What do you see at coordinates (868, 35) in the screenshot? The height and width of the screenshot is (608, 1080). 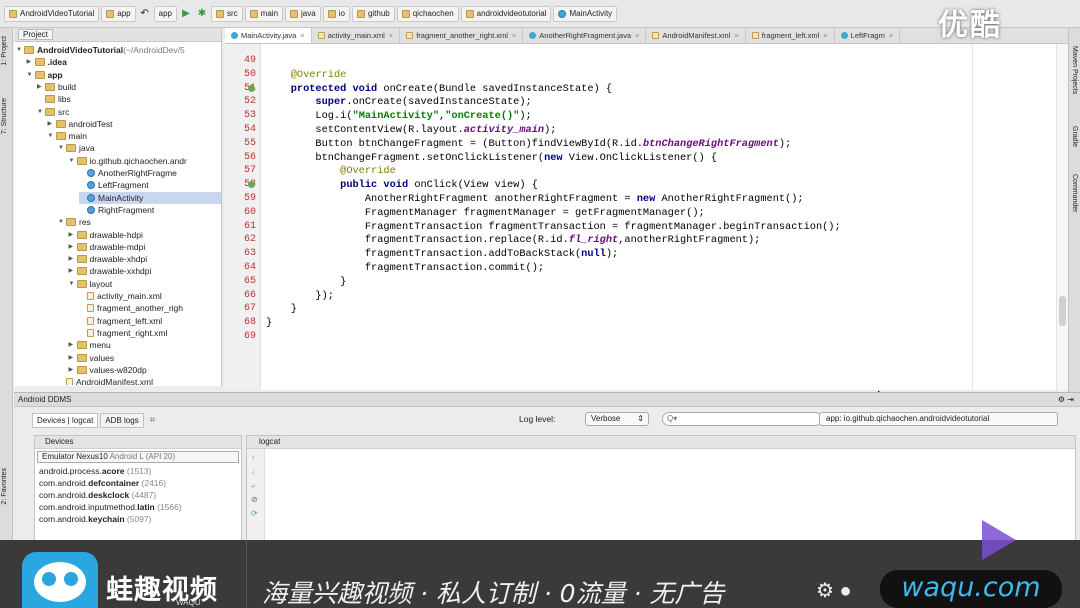 I see `editor-tab: LeftFragm ×` at bounding box center [868, 35].